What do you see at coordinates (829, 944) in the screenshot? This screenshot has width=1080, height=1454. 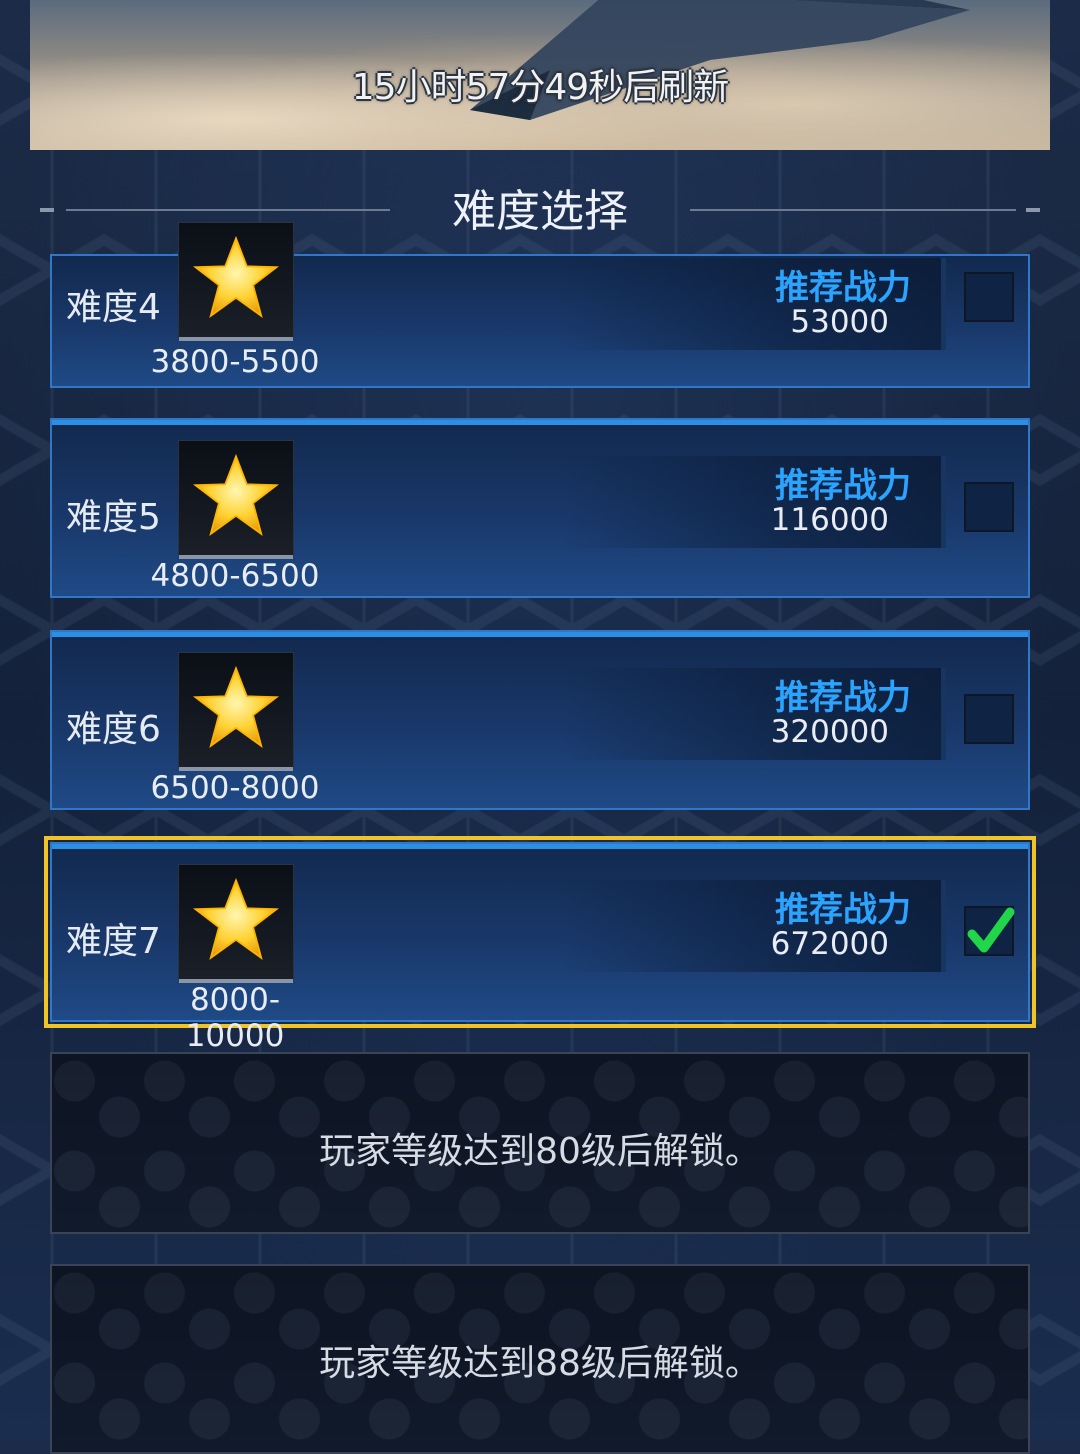 I see `recommended-power-value: 672000` at bounding box center [829, 944].